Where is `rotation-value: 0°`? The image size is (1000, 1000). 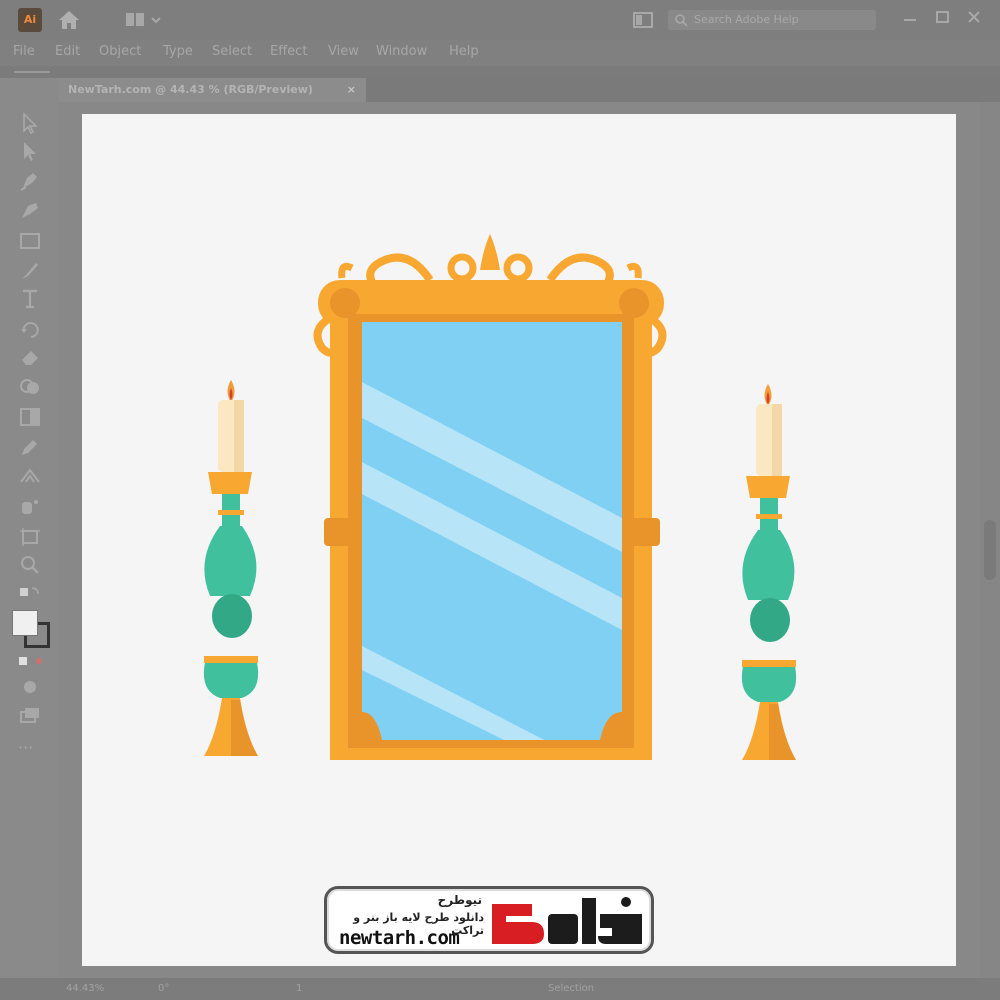
rotation-value: 0° is located at coordinates (163, 988).